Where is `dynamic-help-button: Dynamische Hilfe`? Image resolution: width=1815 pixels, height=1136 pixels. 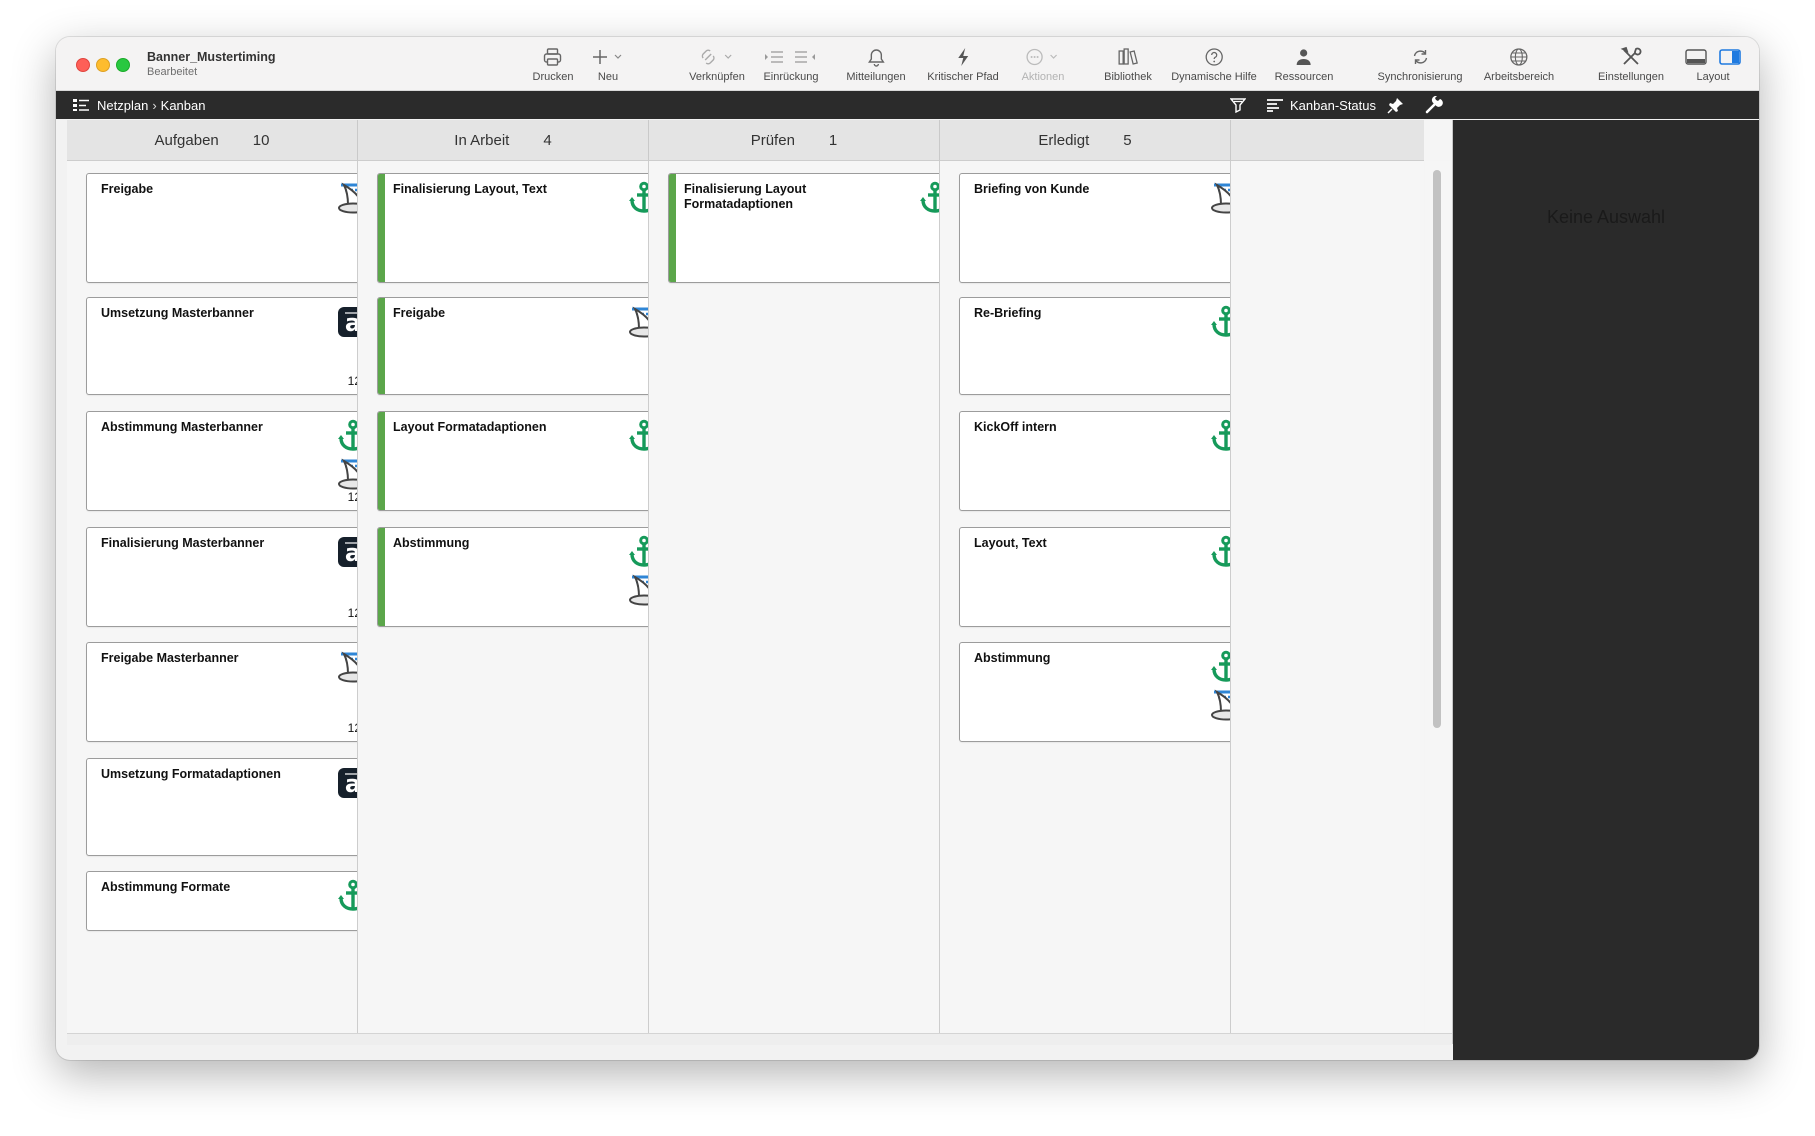 dynamic-help-button: Dynamische Hilfe is located at coordinates (1214, 66).